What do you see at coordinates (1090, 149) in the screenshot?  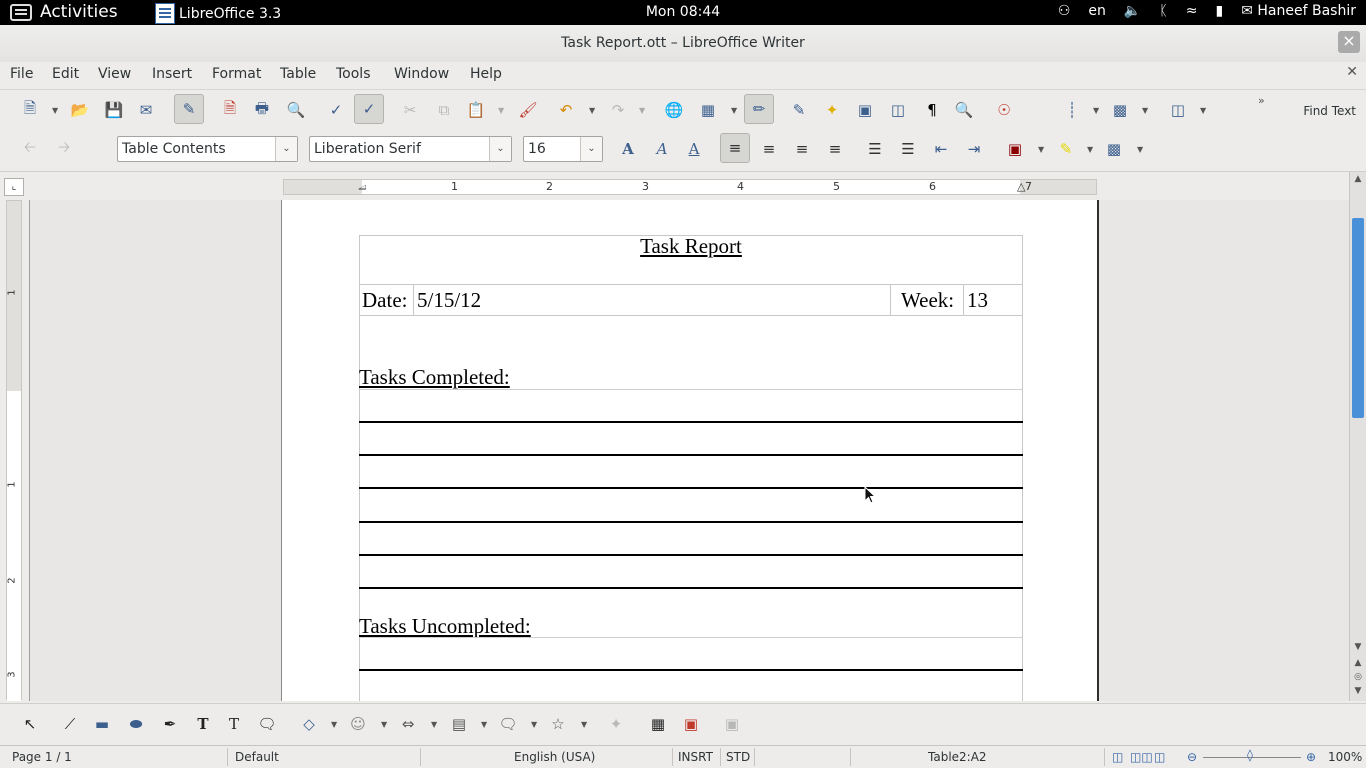 I see `highlight-dropdown-icon: ▼` at bounding box center [1090, 149].